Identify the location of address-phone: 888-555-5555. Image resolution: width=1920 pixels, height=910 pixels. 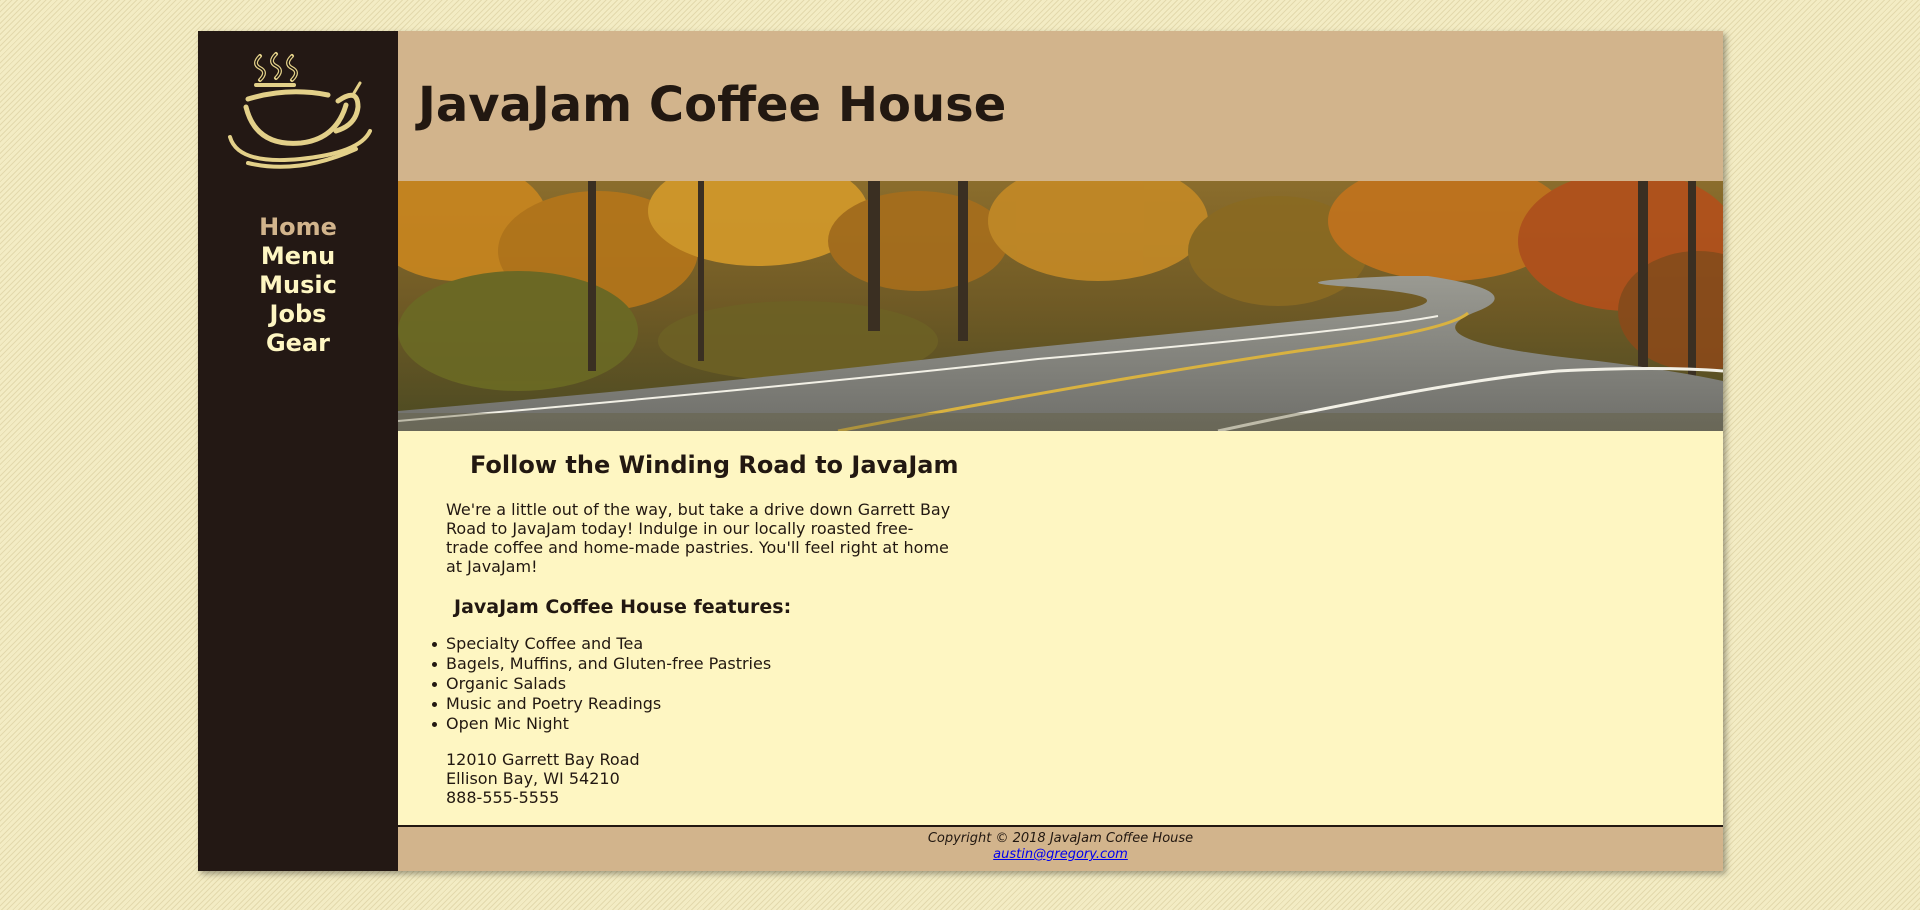
(503, 797).